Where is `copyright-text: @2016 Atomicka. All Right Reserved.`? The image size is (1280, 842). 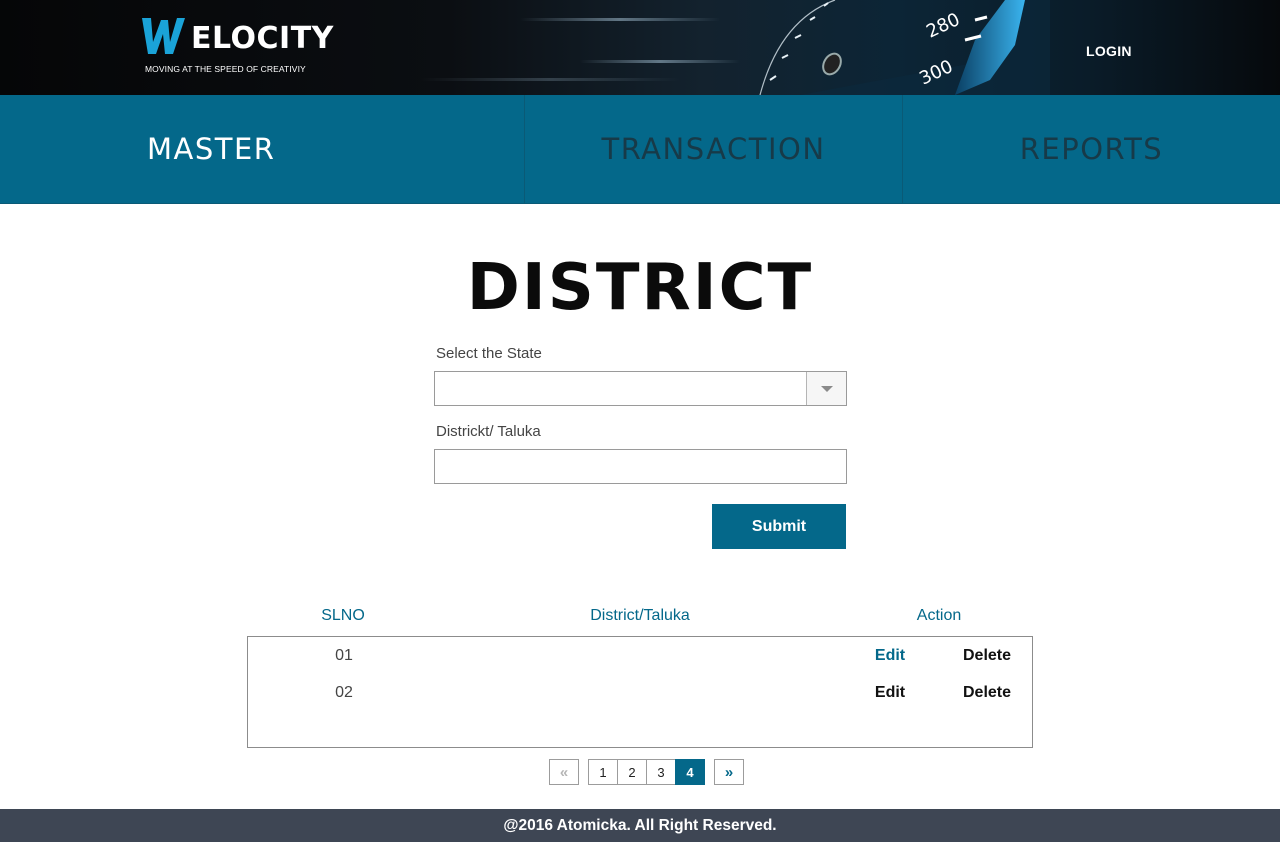 copyright-text: @2016 Atomicka. All Right Reserved. is located at coordinates (640, 825).